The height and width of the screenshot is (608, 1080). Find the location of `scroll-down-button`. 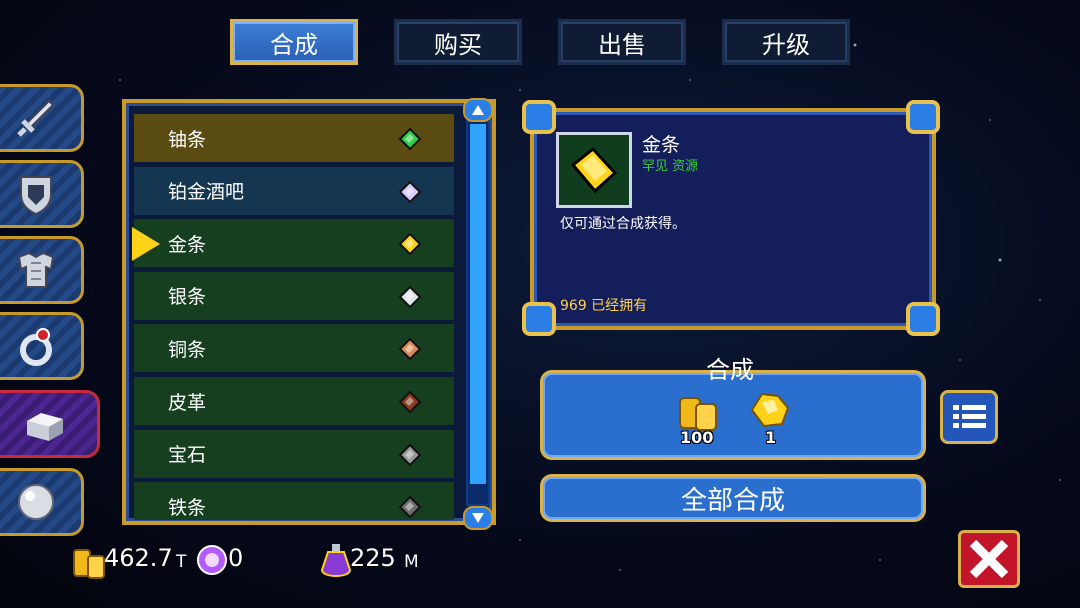

scroll-down-button is located at coordinates (478, 518).